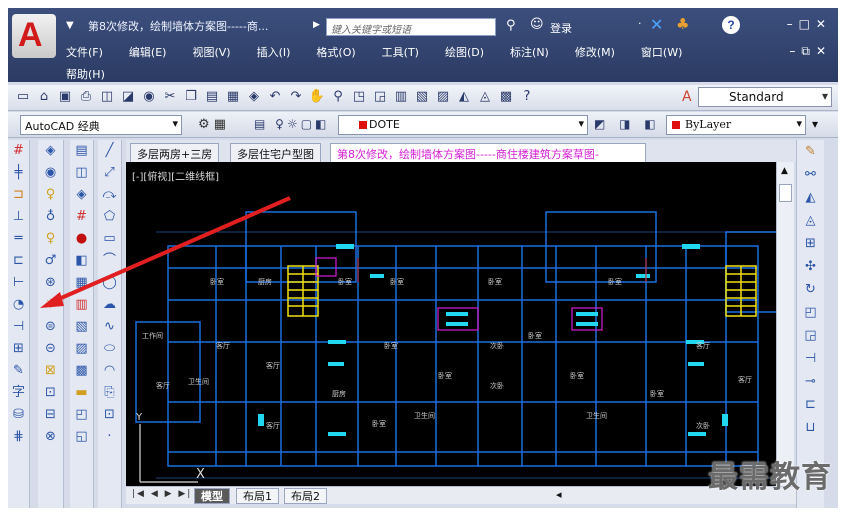 The width and height of the screenshot is (862, 516). What do you see at coordinates (595, 52) in the screenshot?
I see `menu-modify: 修改(M)` at bounding box center [595, 52].